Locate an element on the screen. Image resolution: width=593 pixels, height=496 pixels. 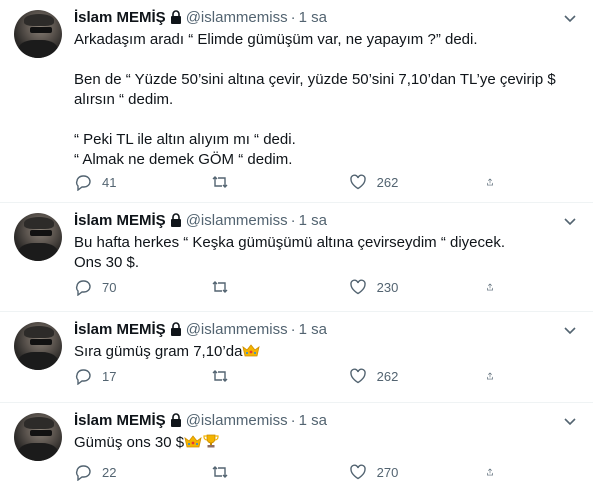
like-count: 230 is located at coordinates (387, 287).